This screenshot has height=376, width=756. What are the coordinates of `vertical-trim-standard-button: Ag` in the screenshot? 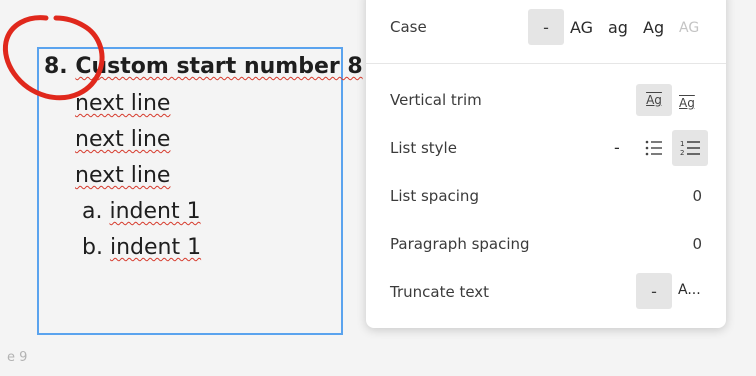 It's located at (654, 100).